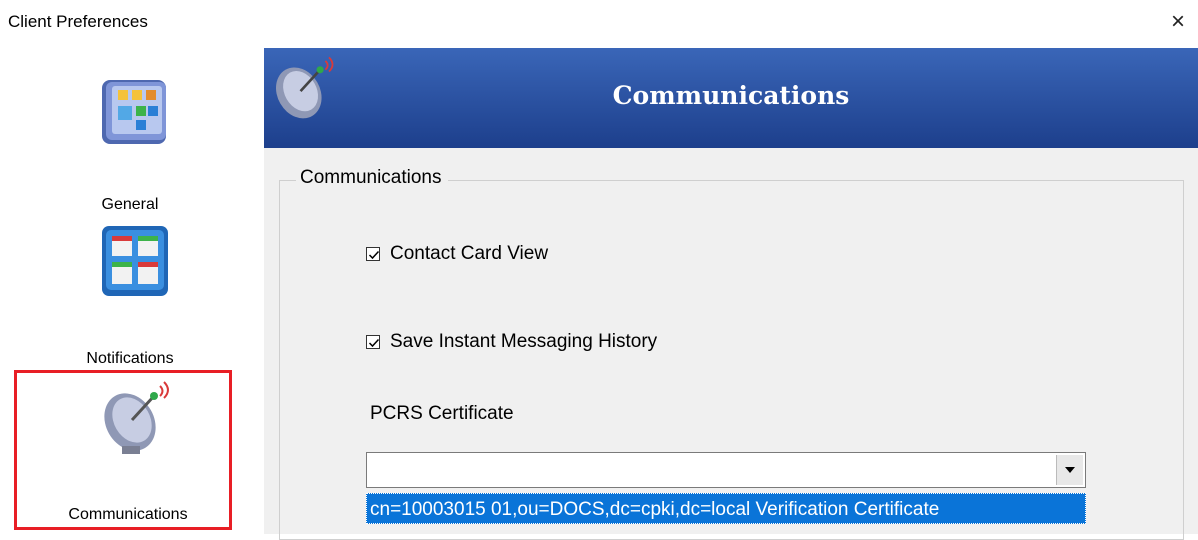 The image size is (1198, 540). What do you see at coordinates (130, 145) in the screenshot?
I see `sidebar-item-general: General` at bounding box center [130, 145].